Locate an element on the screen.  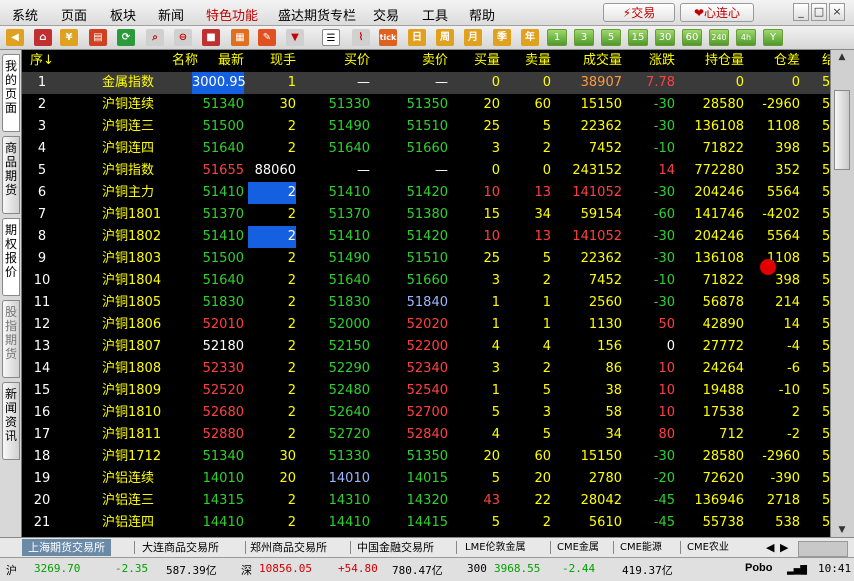
minimize-button: _ is located at coordinates (801, 12).